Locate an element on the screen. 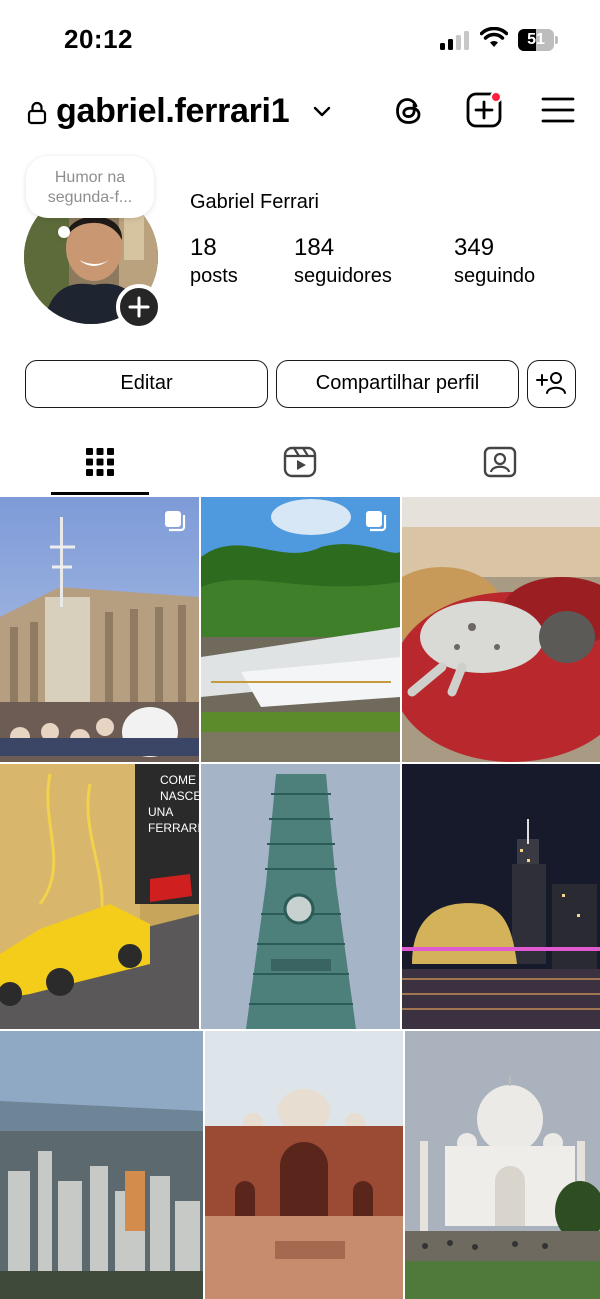 The image size is (600, 1299). tab-tagged is located at coordinates (500, 467).